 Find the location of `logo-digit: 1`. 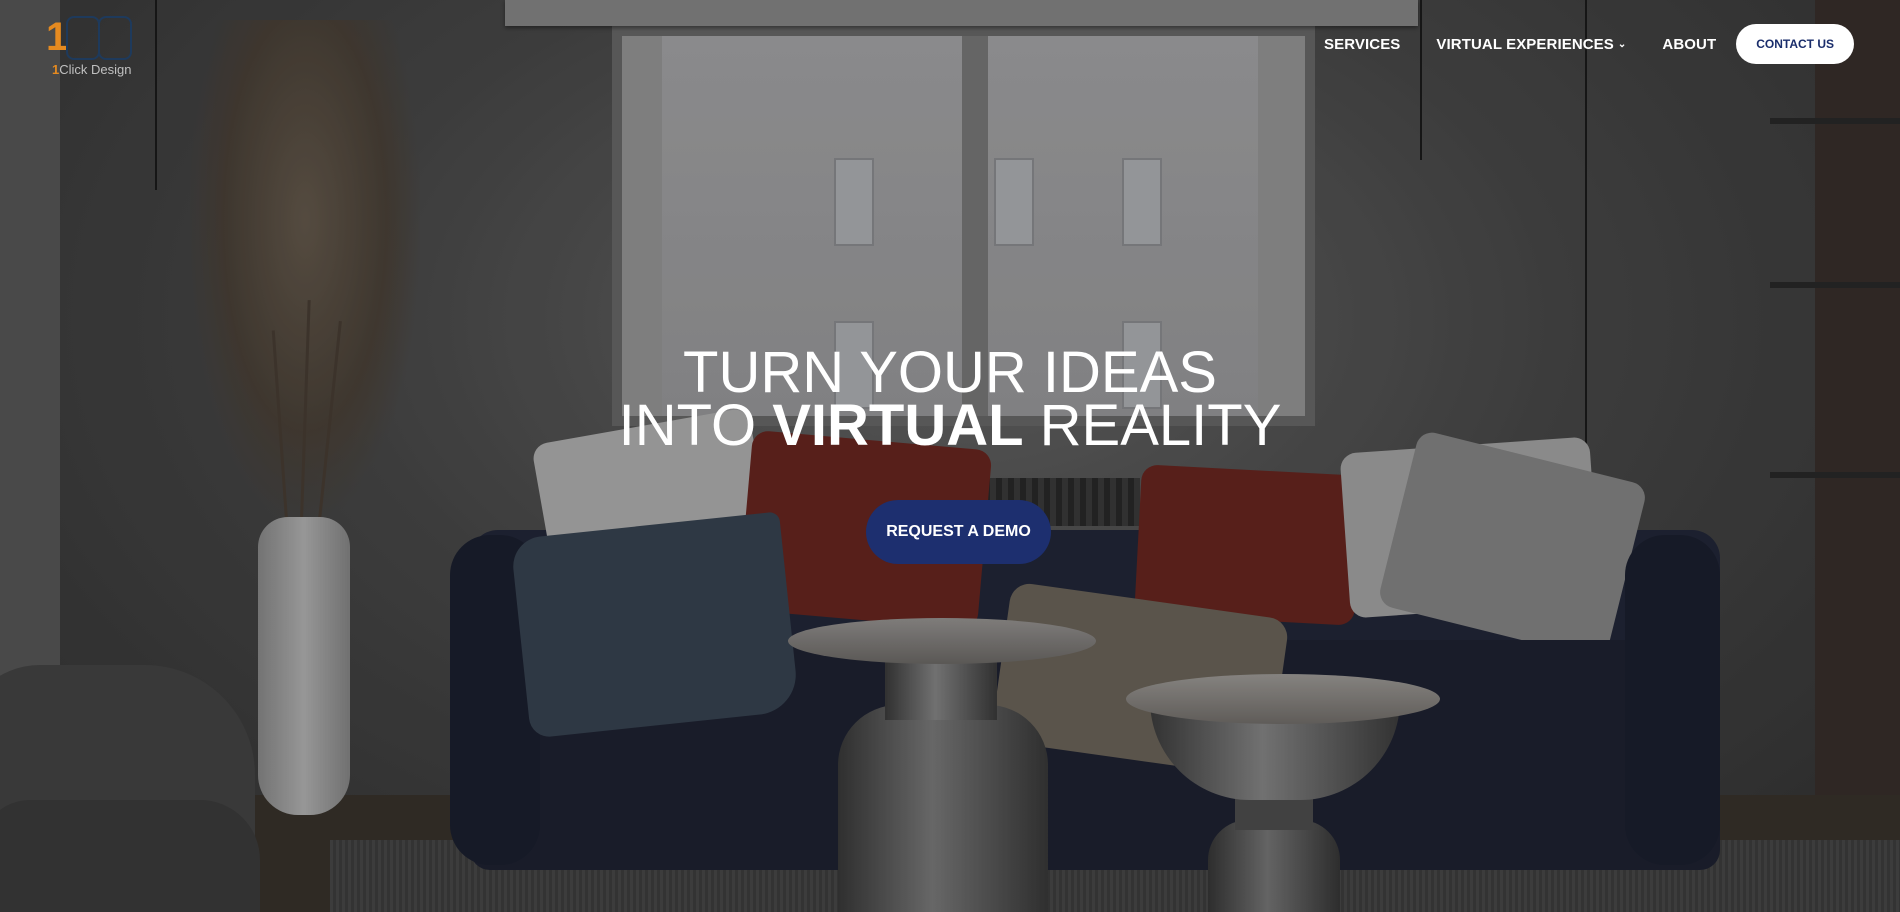

logo-digit: 1 is located at coordinates (57, 37).